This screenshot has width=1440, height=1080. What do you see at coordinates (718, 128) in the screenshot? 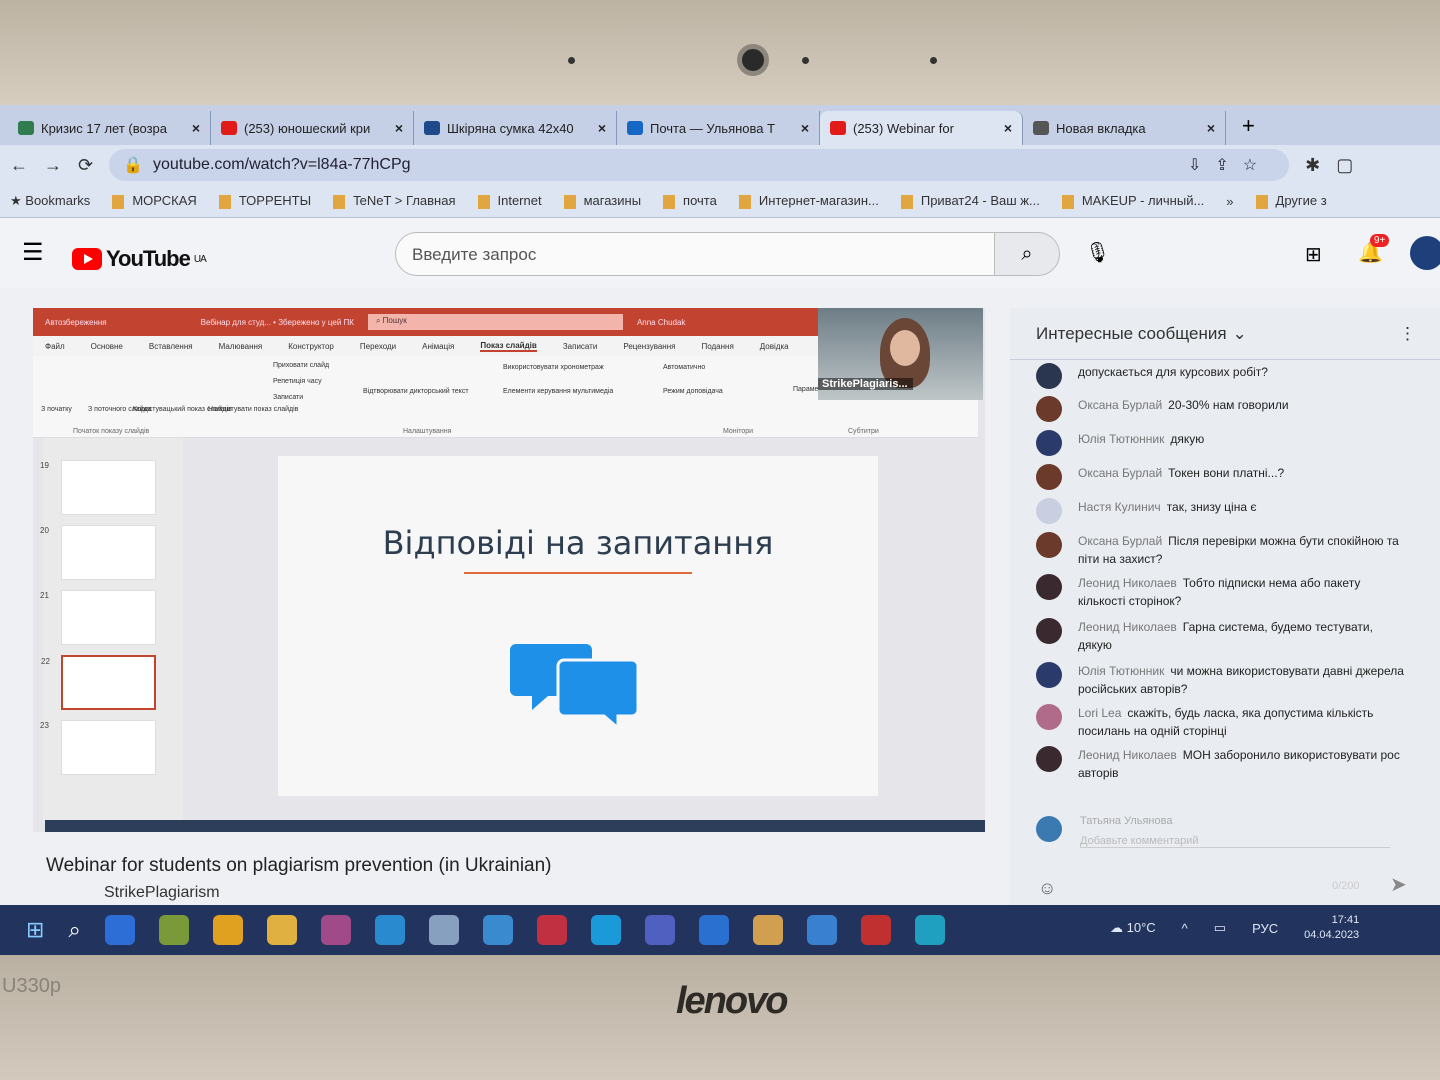
I see `tab-3: Почта — Ульянова Т ×` at bounding box center [718, 128].